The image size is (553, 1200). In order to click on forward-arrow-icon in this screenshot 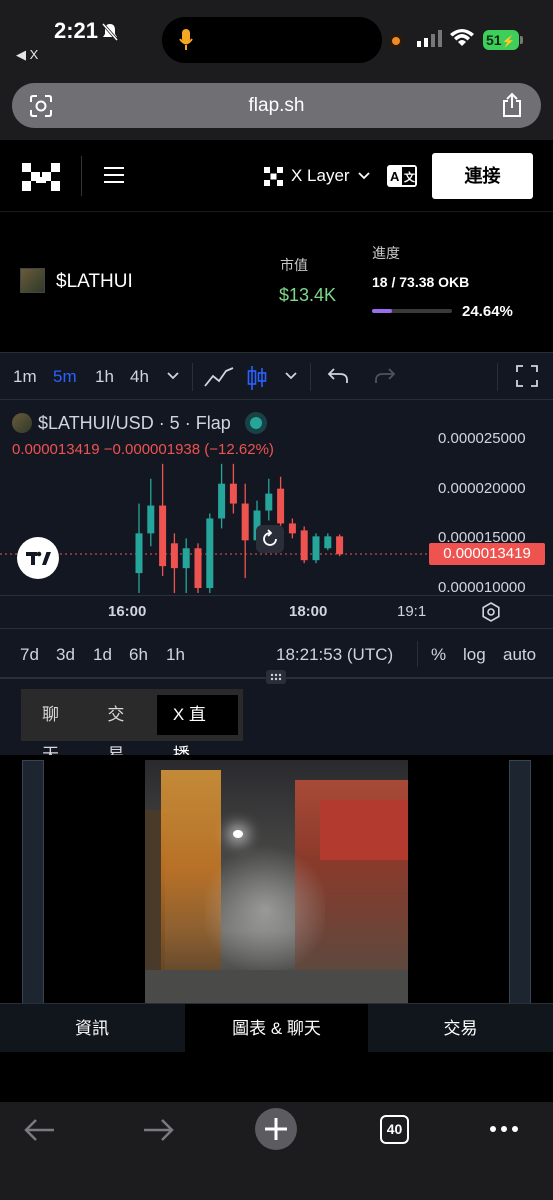, I will do `click(158, 1130)`.